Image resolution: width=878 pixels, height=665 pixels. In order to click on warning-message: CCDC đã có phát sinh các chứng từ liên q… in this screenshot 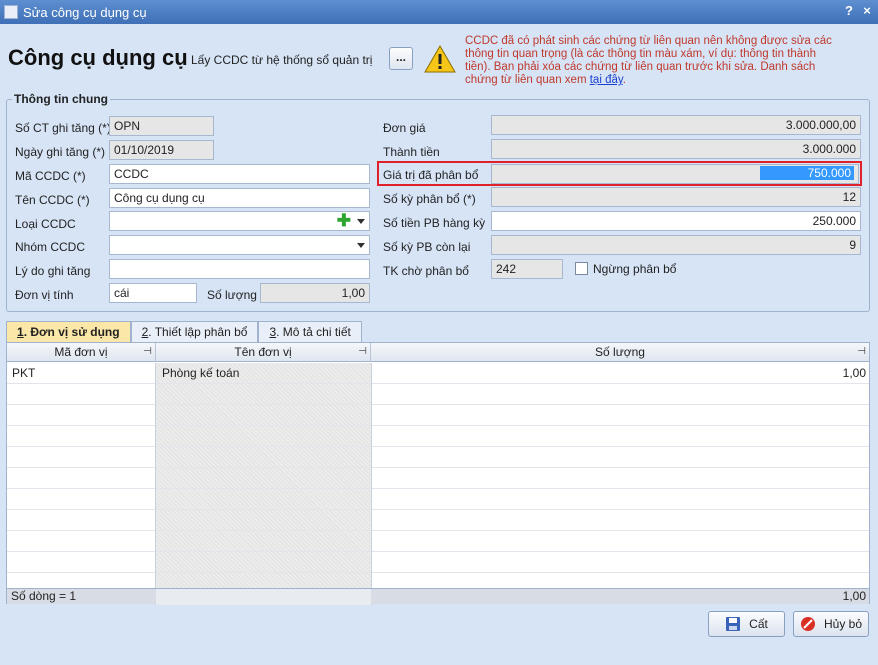, I will do `click(649, 61)`.